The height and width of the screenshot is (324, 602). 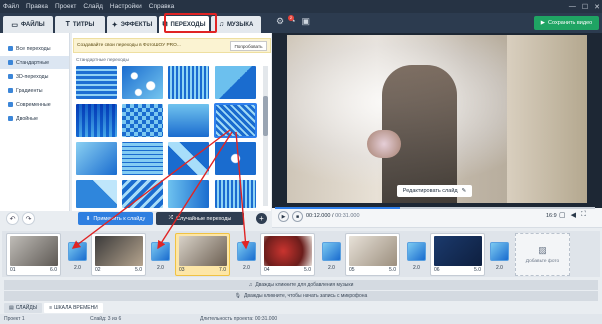 What do you see at coordinates (195, 190) in the screenshot?
I see `arrow-to-second-transition` at bounding box center [195, 190].